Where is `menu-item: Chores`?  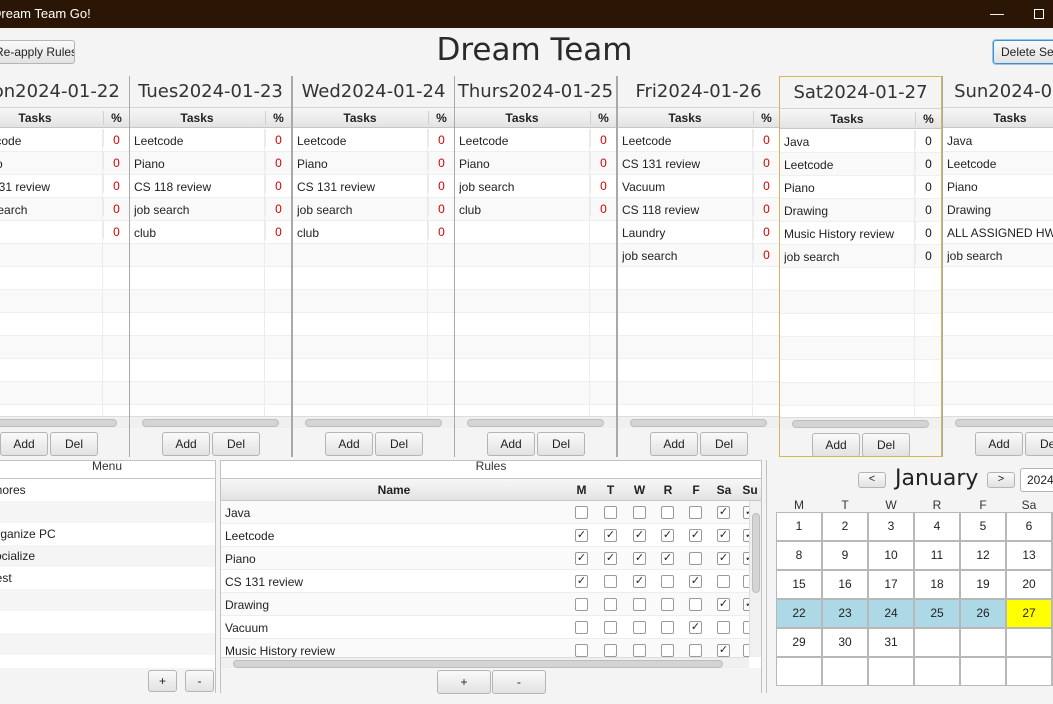 menu-item: Chores is located at coordinates (107, 490).